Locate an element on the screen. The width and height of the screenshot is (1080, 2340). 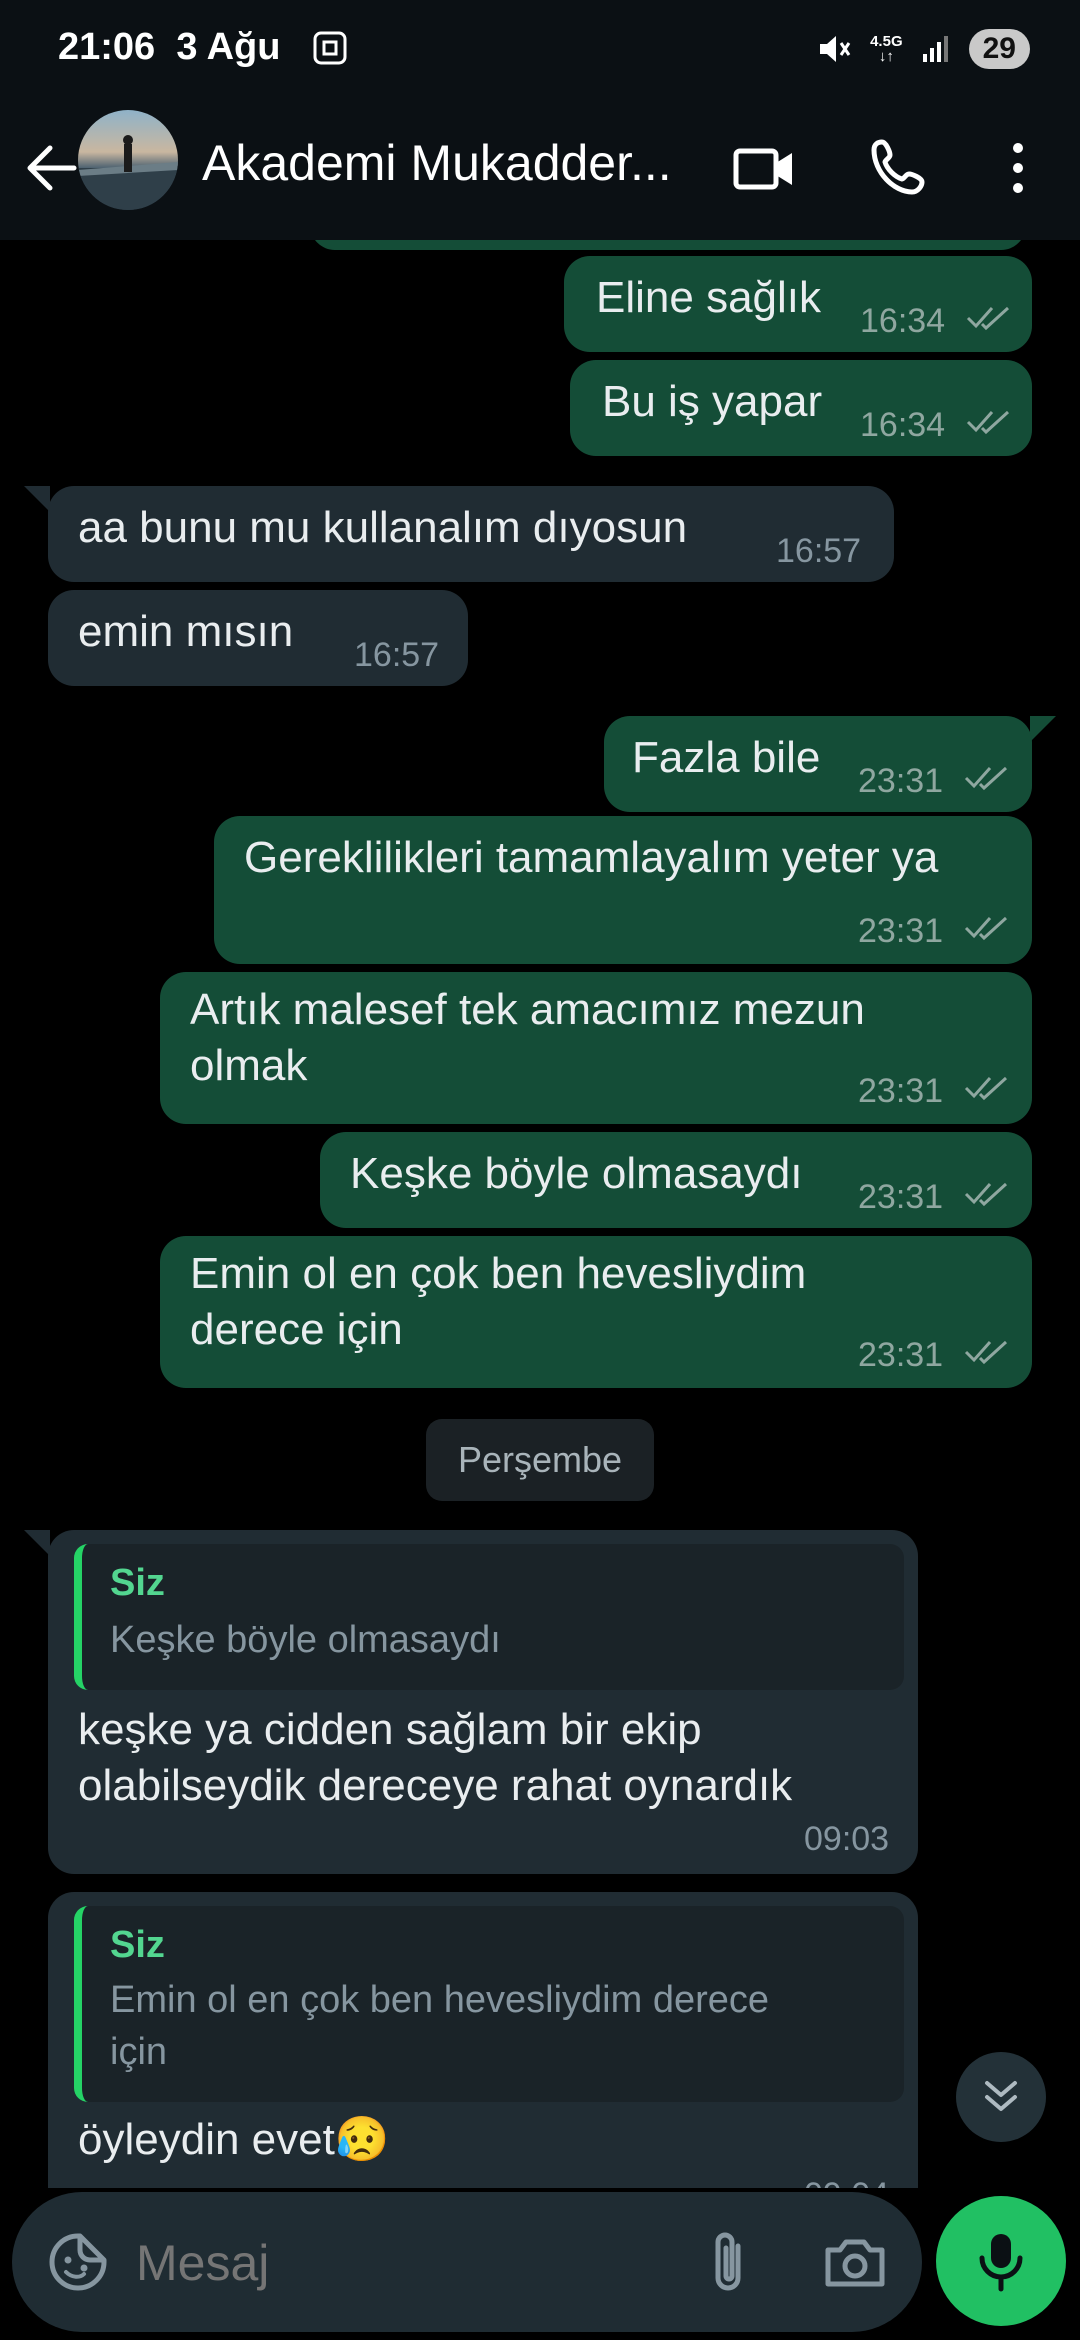
message-text: keşke ya cidden sağlam bir ekip is located at coordinates (390, 1729).